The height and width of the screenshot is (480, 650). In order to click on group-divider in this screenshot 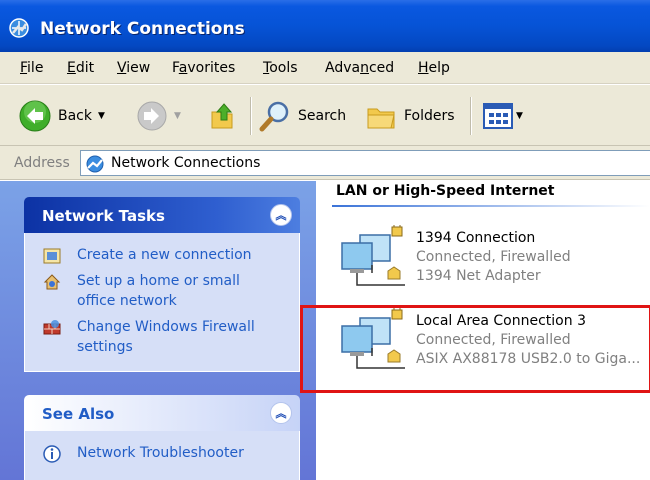, I will do `click(491, 206)`.